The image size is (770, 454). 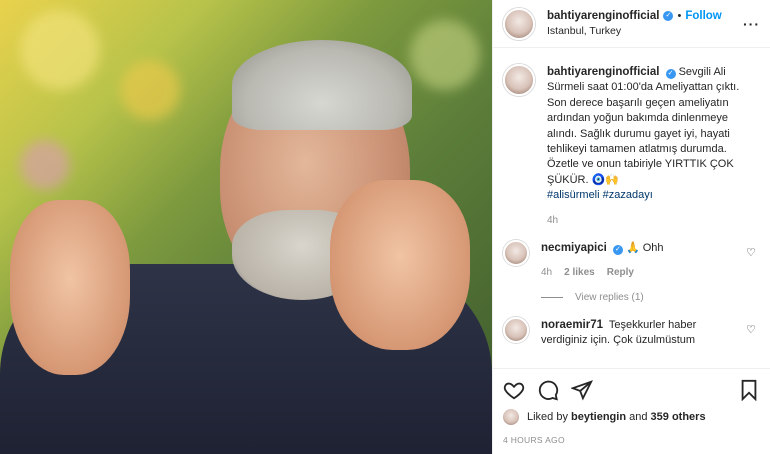 I want to click on share-paper-plane-icon, so click(x=582, y=390).